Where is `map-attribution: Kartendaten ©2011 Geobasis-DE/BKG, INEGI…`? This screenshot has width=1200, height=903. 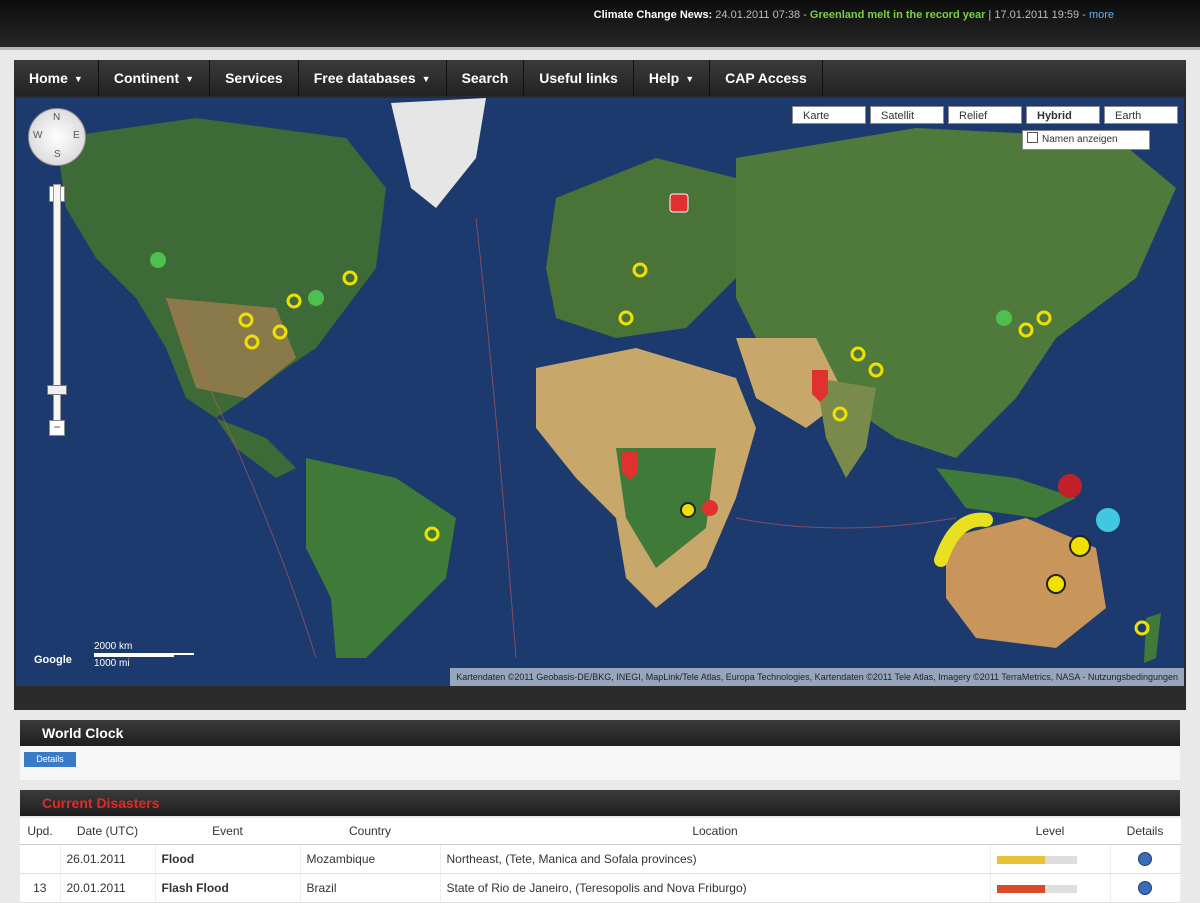
map-attribution: Kartendaten ©2011 Geobasis-DE/BKG, INEGI… is located at coordinates (817, 677).